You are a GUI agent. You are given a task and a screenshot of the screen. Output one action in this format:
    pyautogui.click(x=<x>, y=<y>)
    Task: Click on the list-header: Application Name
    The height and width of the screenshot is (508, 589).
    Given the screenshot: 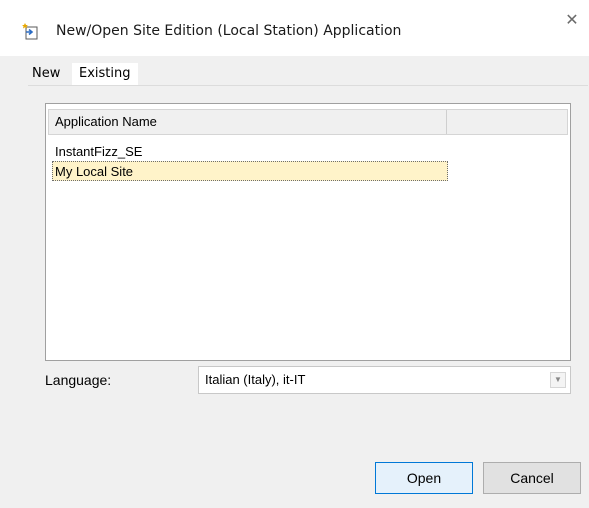 What is the action you would take?
    pyautogui.click(x=308, y=122)
    